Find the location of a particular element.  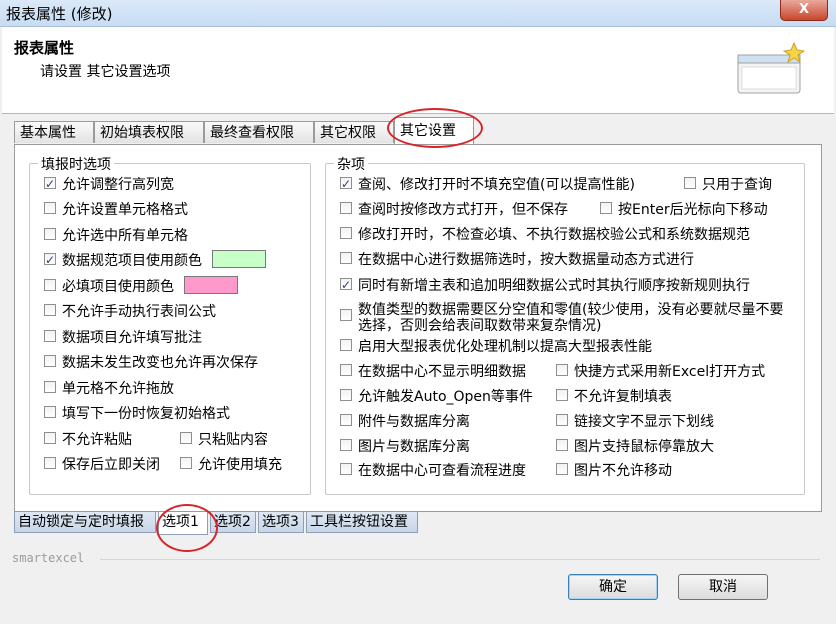

cancel-button: 取消 is located at coordinates (723, 587).